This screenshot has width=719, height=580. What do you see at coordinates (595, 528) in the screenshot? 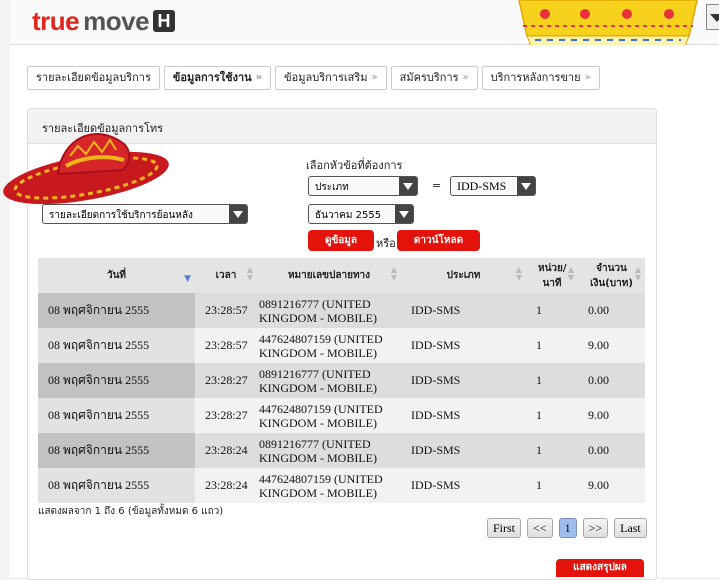
I see `next-page-button: >>` at bounding box center [595, 528].